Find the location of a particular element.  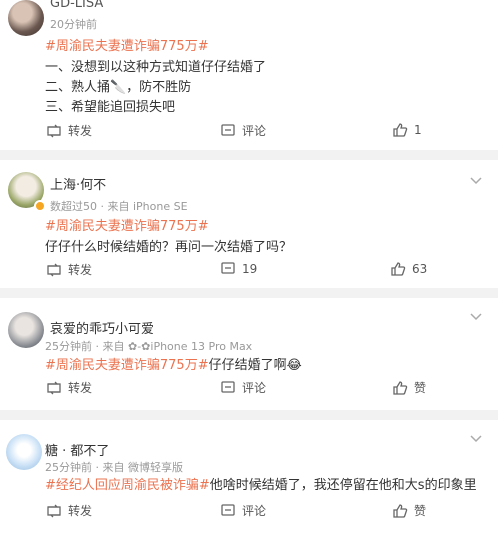

like-count: 63 is located at coordinates (420, 269).